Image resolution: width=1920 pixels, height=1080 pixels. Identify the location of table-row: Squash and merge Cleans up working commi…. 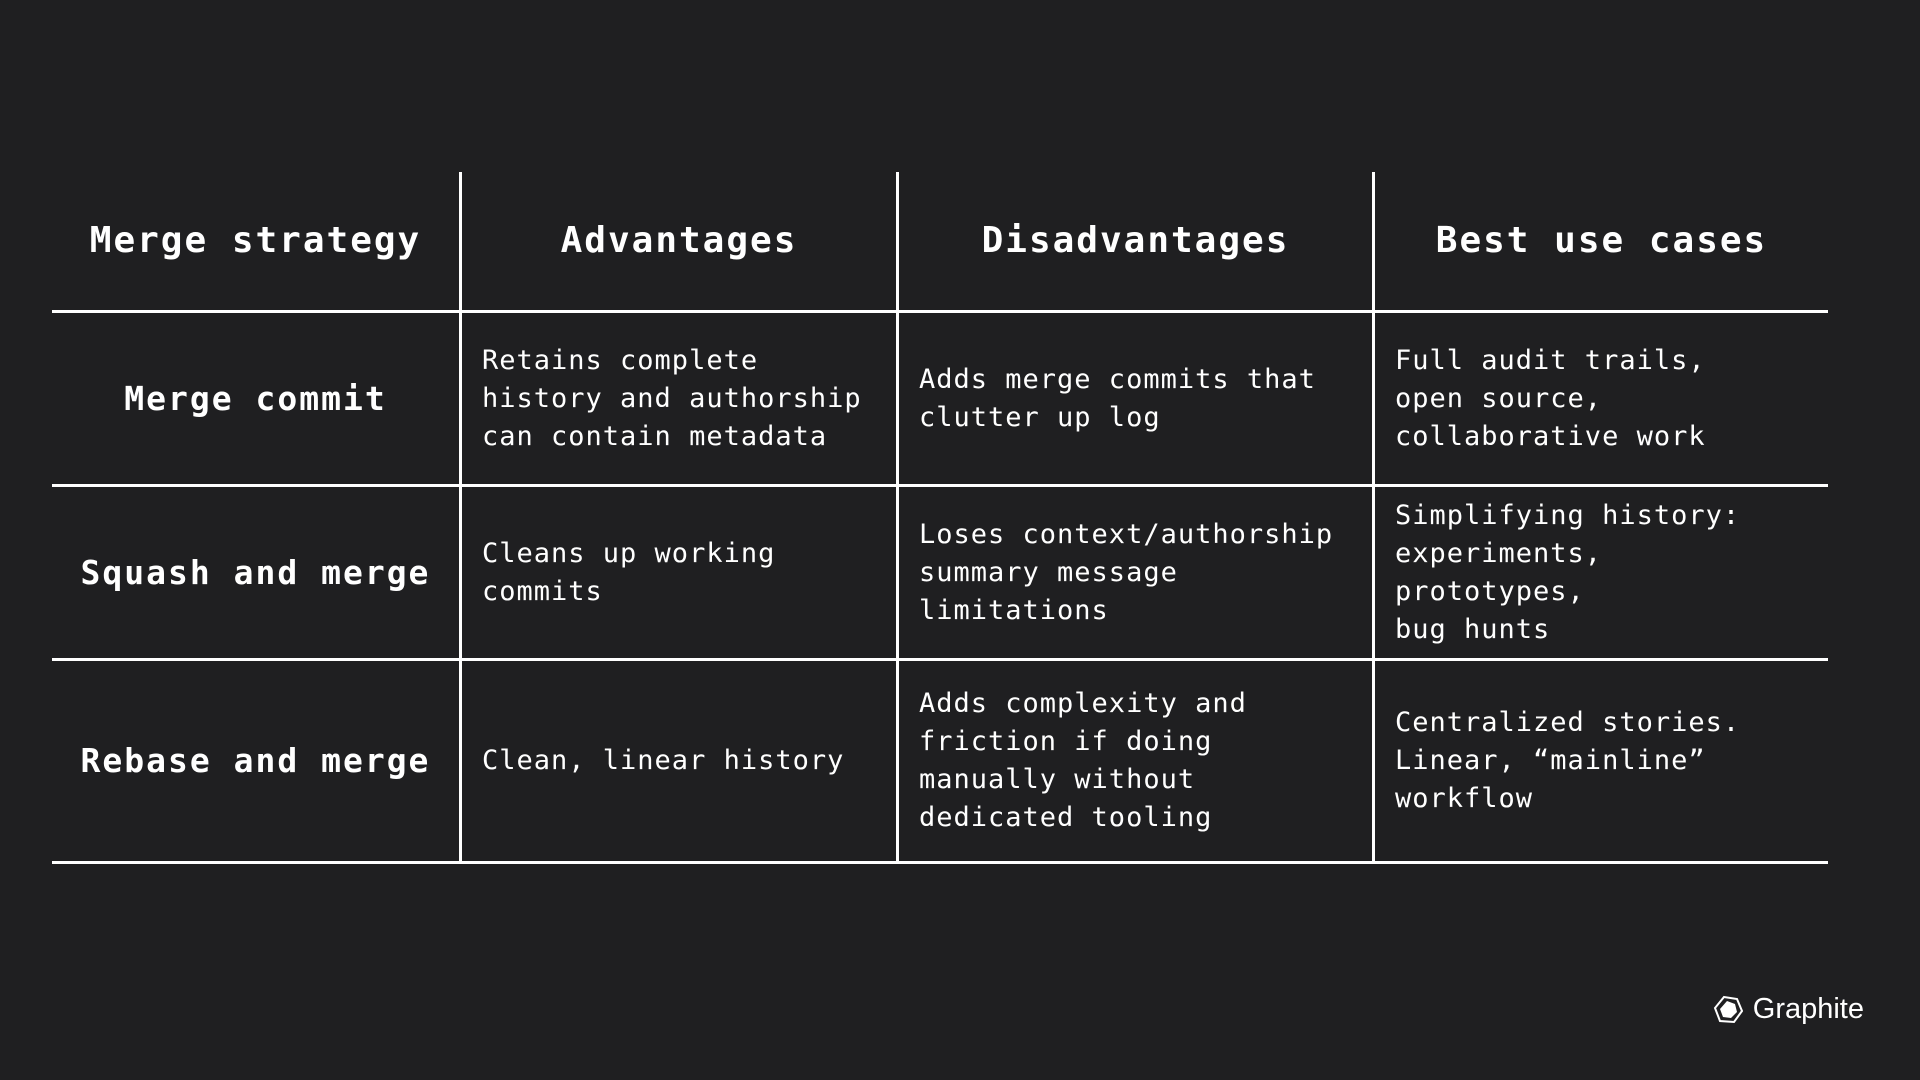
(940, 574).